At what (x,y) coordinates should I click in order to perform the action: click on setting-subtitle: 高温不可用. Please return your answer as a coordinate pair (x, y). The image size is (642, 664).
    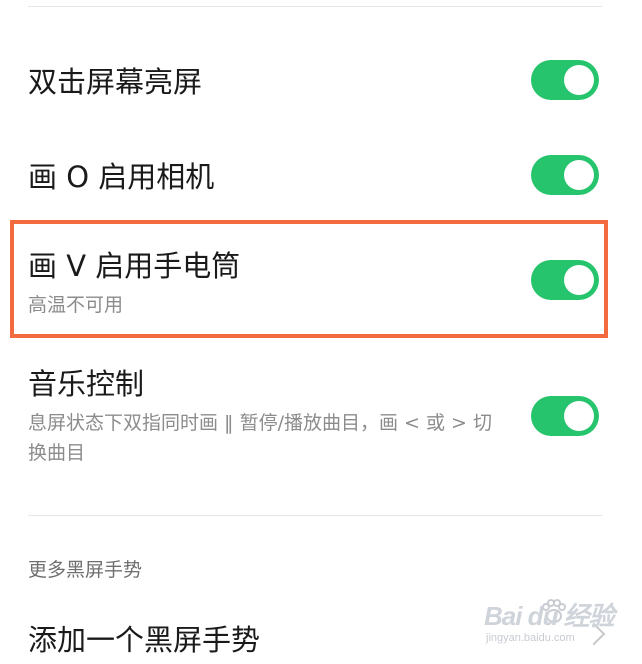
    Looking at the image, I should click on (76, 305).